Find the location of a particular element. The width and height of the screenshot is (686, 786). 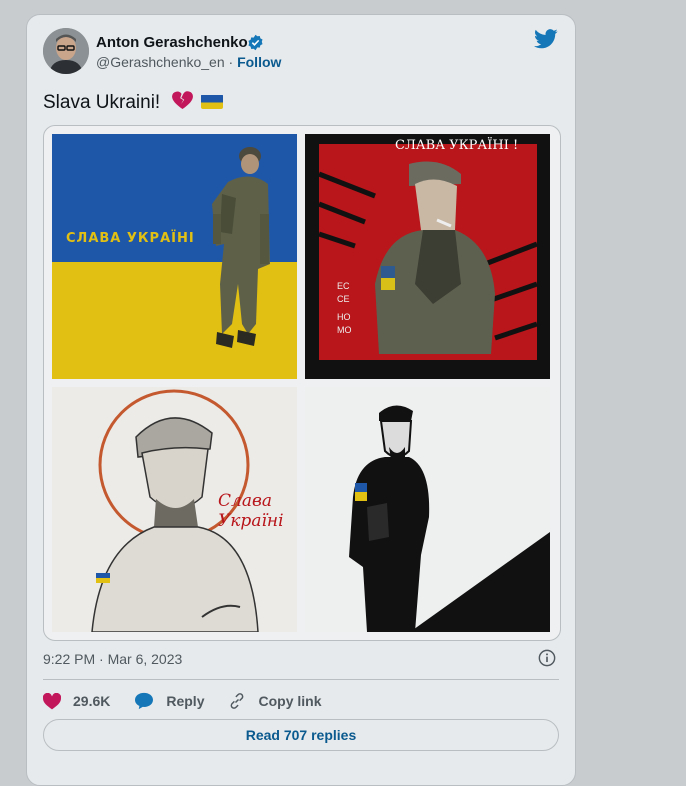

panel2-caption: СЛАВА УКРАЇНІ ! is located at coordinates (457, 145).